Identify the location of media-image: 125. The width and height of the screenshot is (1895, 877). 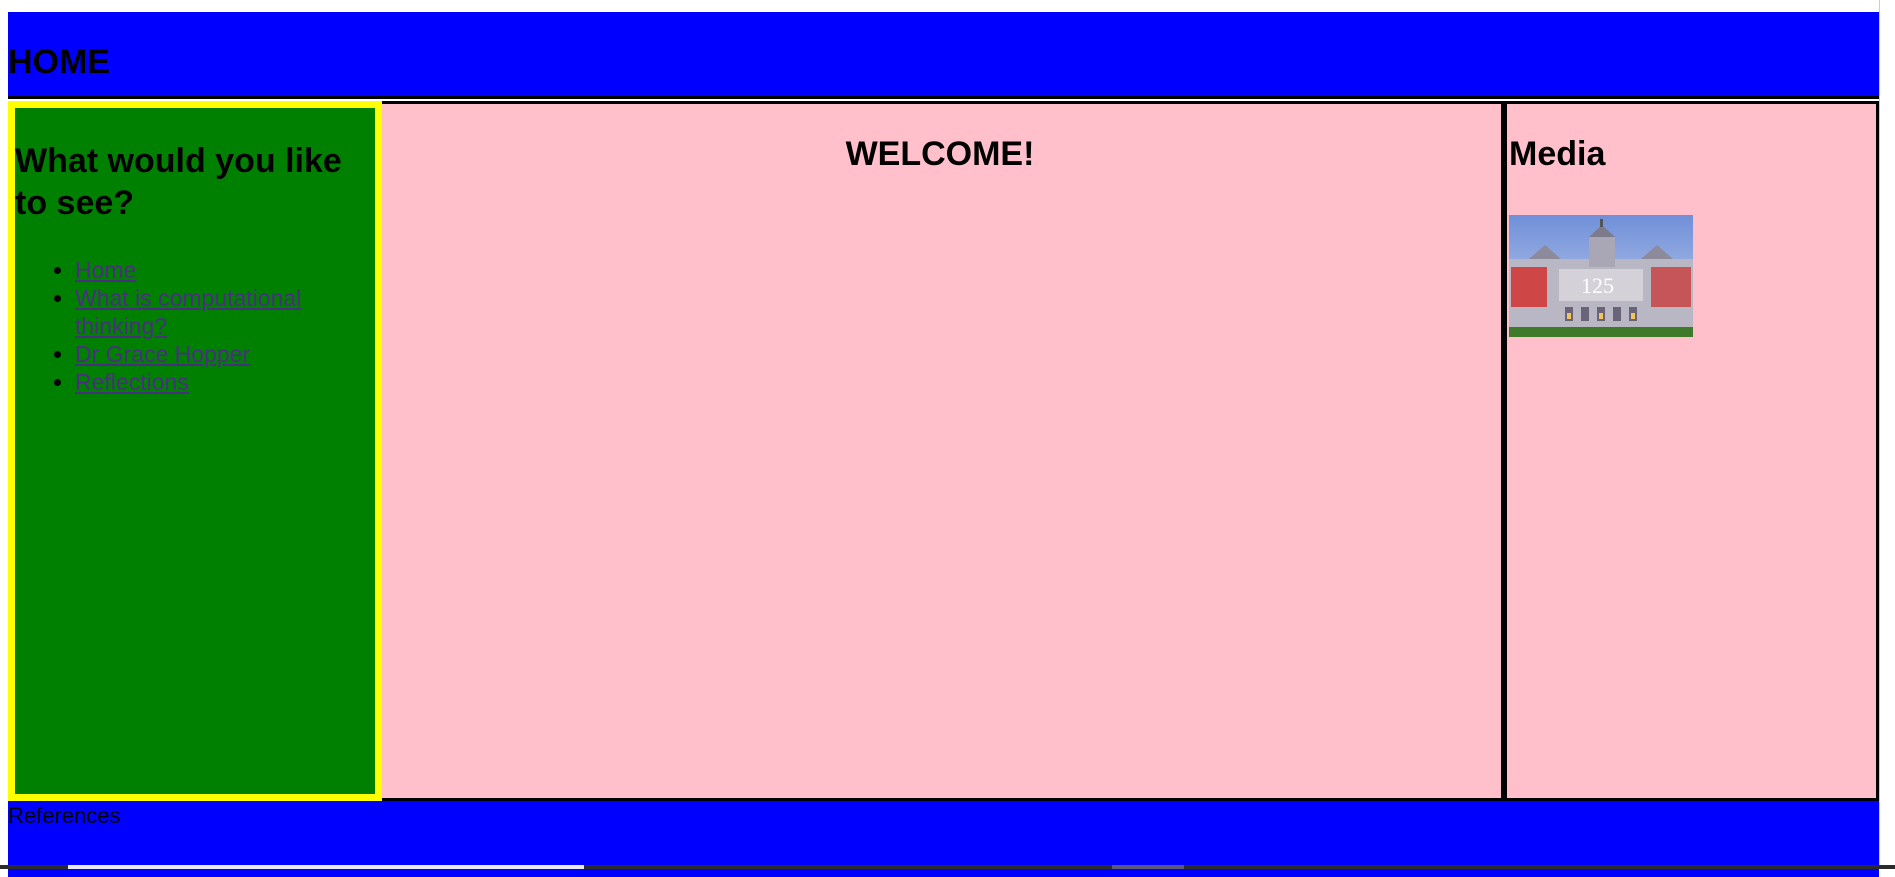
(1601, 276).